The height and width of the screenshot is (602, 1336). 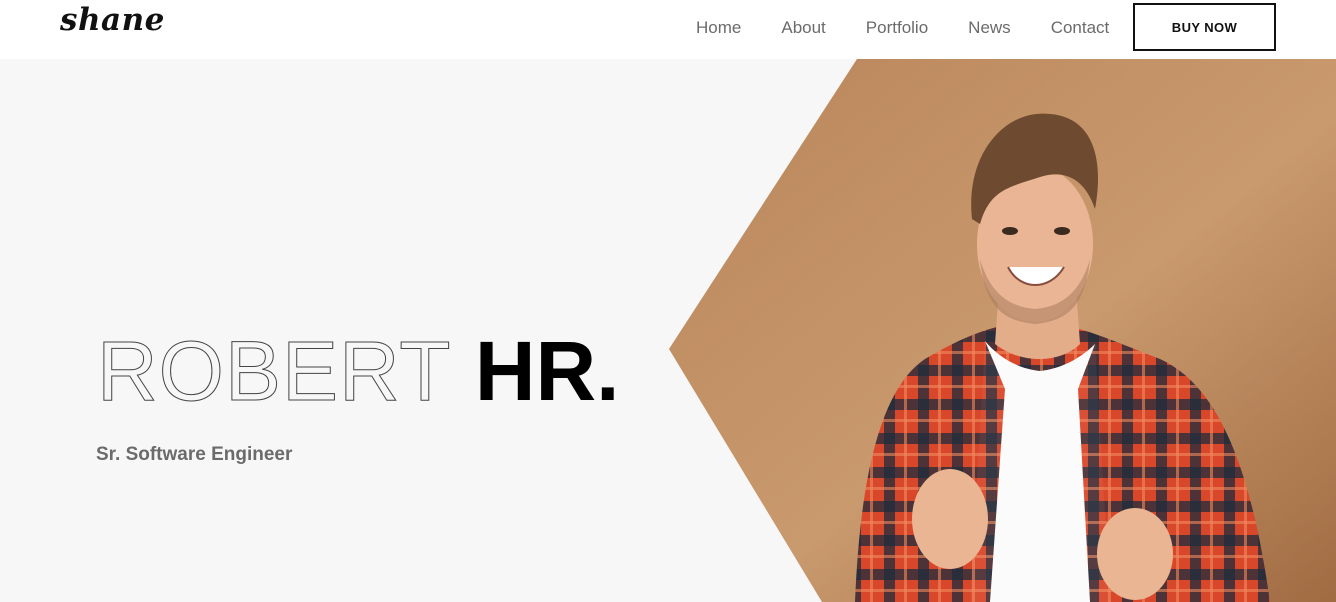 I want to click on main-nav: Home About Portfolio News Contact, so click(x=902, y=28).